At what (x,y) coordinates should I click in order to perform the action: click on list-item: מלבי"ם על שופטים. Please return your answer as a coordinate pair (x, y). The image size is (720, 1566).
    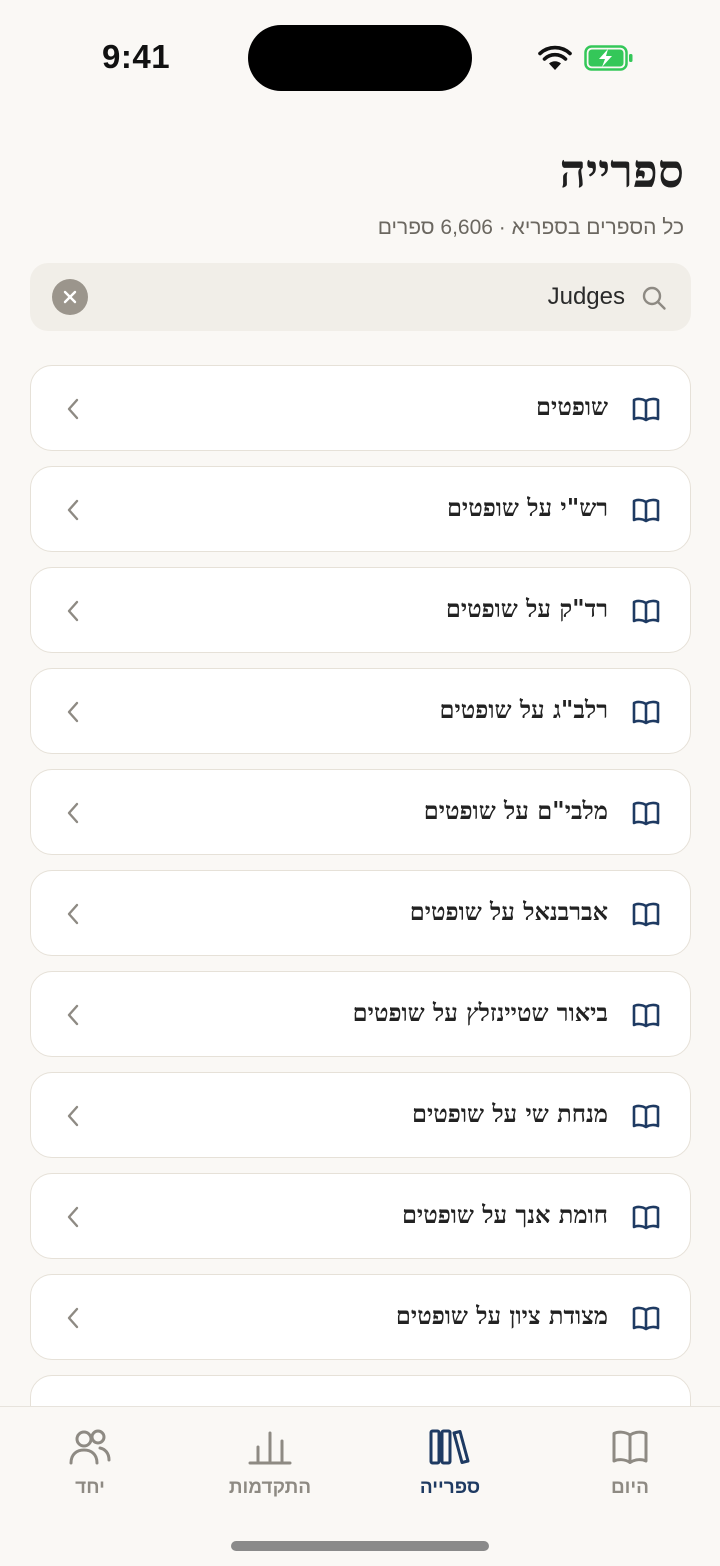
    Looking at the image, I should click on (360, 812).